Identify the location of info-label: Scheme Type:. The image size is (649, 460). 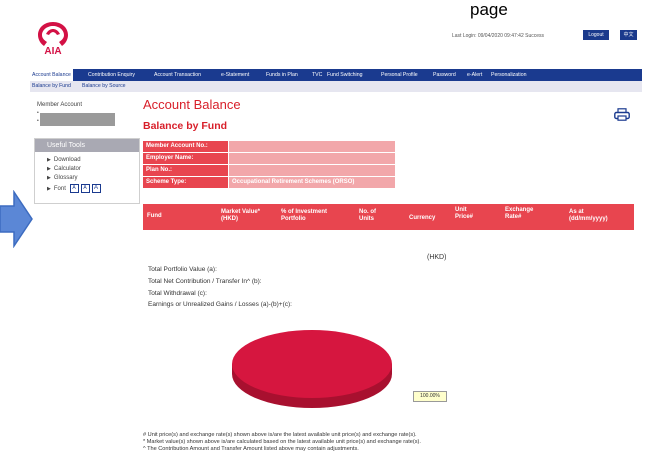
(185, 182).